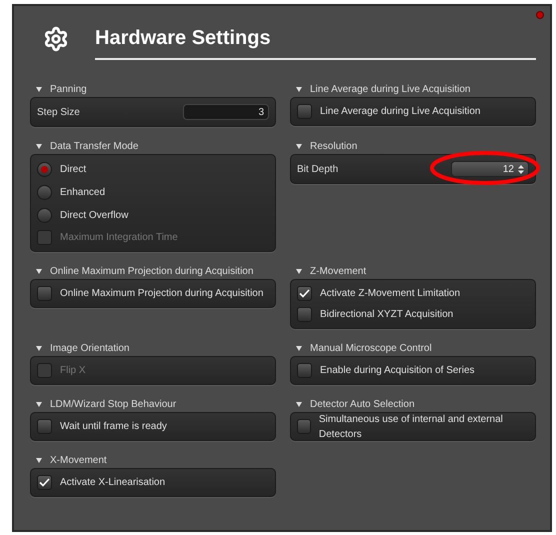 This screenshot has height=535, width=556. I want to click on checkbox-option: Enable during Acquisition of Series, so click(413, 370).